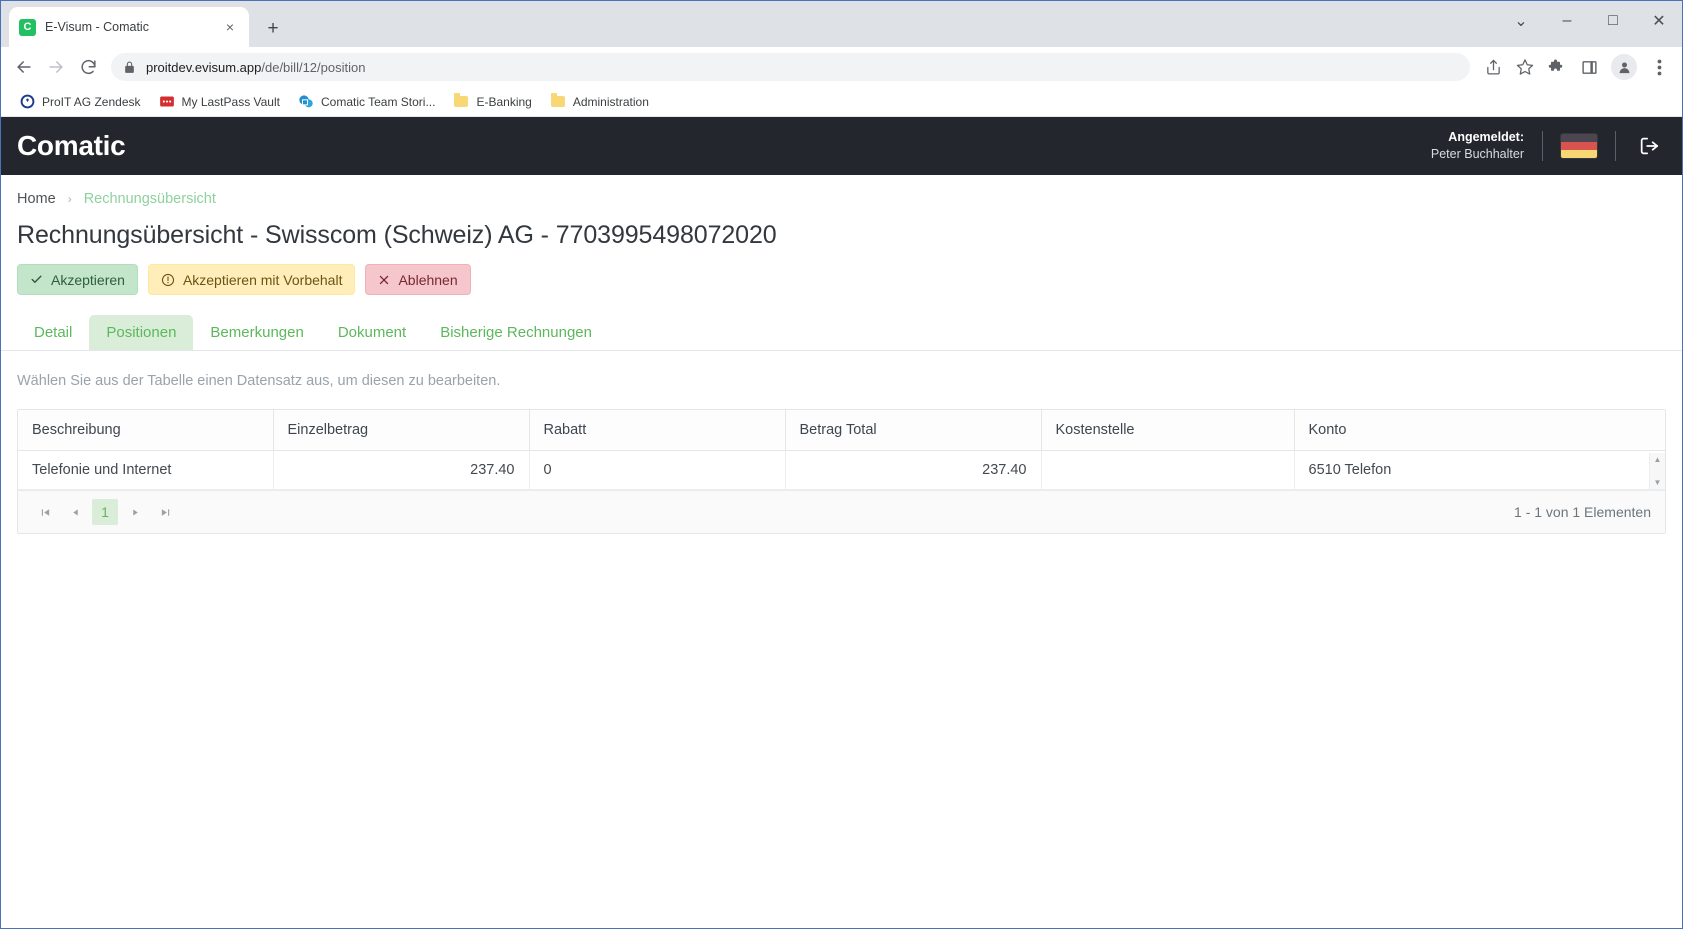 The image size is (1683, 929). Describe the element at coordinates (610, 101) in the screenshot. I see `bookmark-label: Administration` at that location.